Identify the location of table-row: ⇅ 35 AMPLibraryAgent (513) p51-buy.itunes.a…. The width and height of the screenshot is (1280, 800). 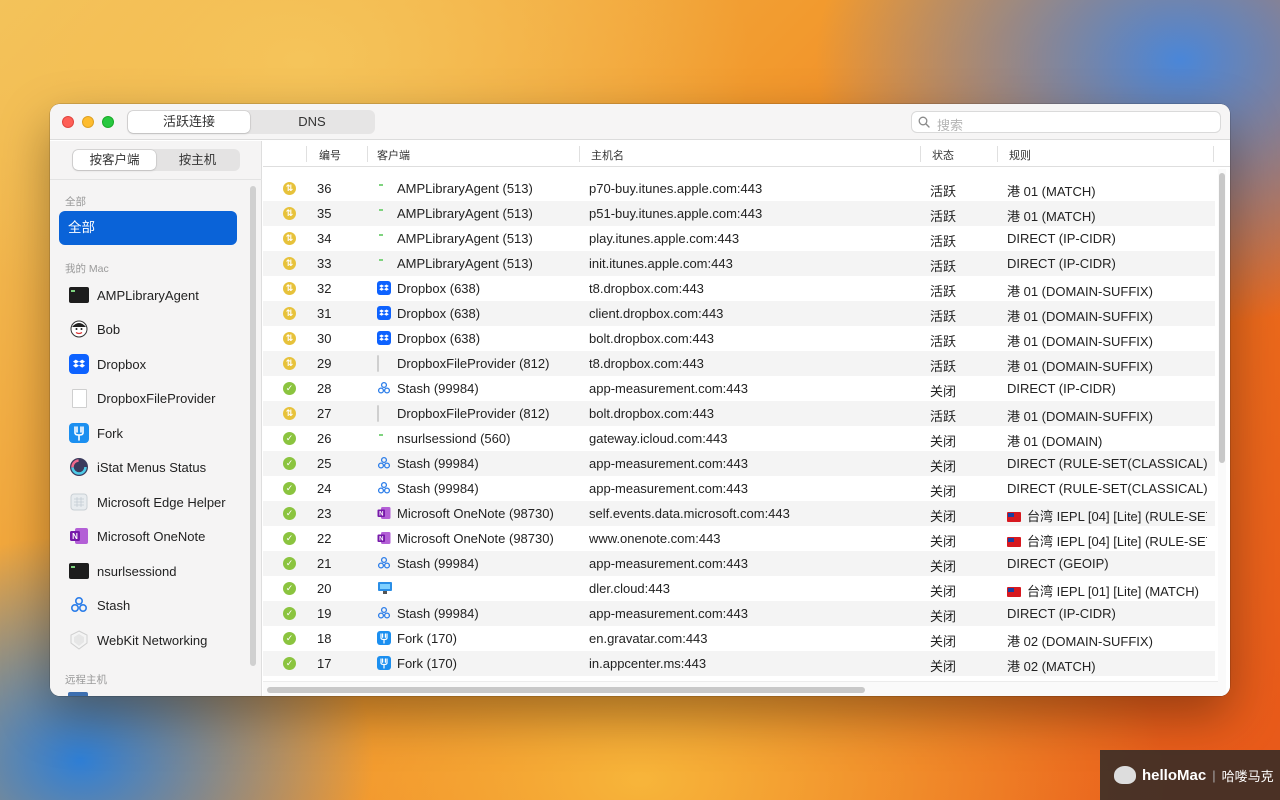
(739, 213).